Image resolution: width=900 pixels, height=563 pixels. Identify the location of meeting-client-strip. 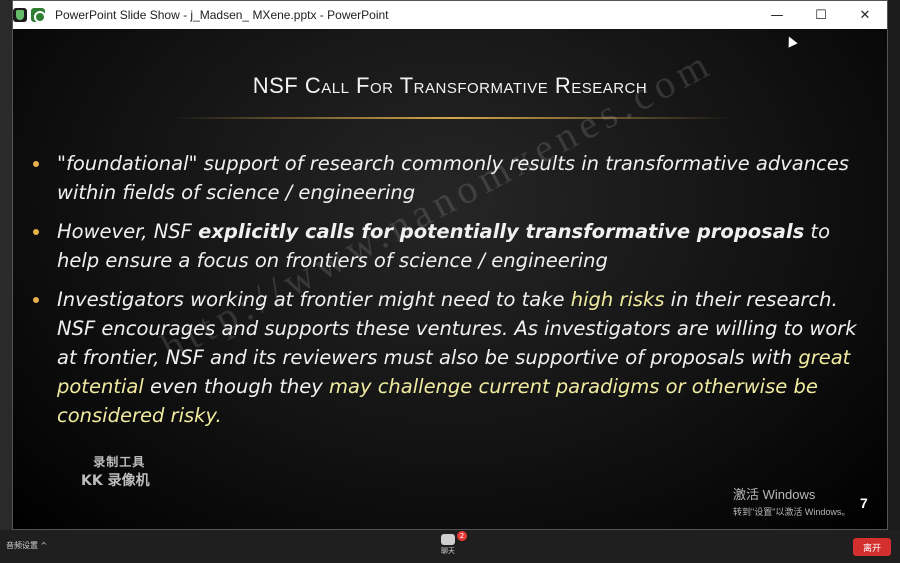
(6, 265).